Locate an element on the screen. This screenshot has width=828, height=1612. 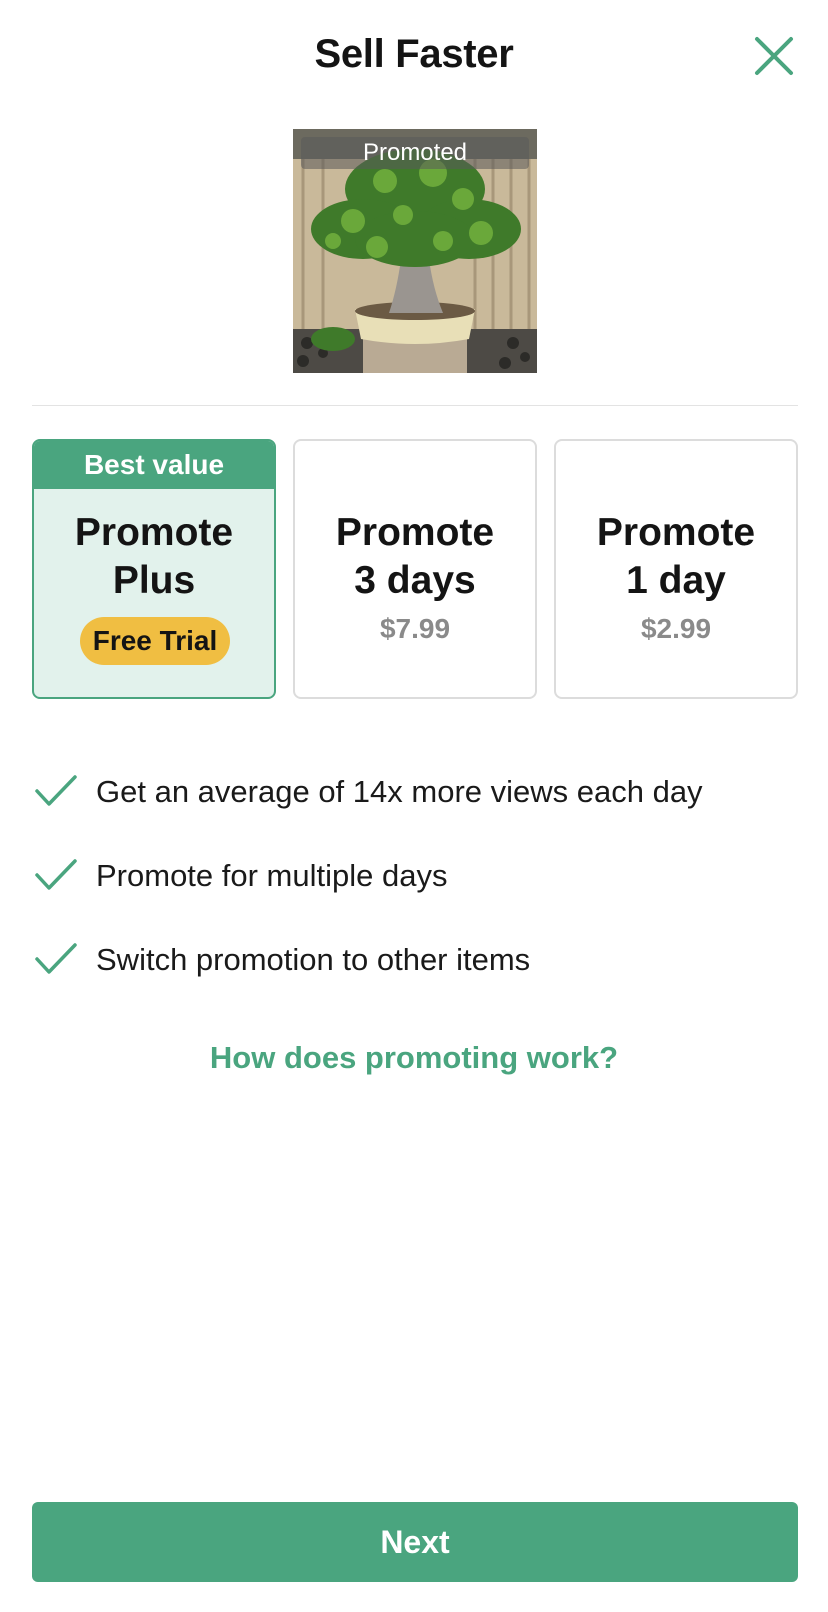
plan-promote-3-days: Promote 3 days $7.99 is located at coordinates (415, 569).